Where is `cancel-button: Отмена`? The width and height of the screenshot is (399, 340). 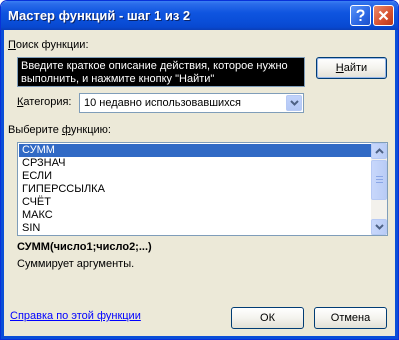 cancel-button: Отмена is located at coordinates (350, 318).